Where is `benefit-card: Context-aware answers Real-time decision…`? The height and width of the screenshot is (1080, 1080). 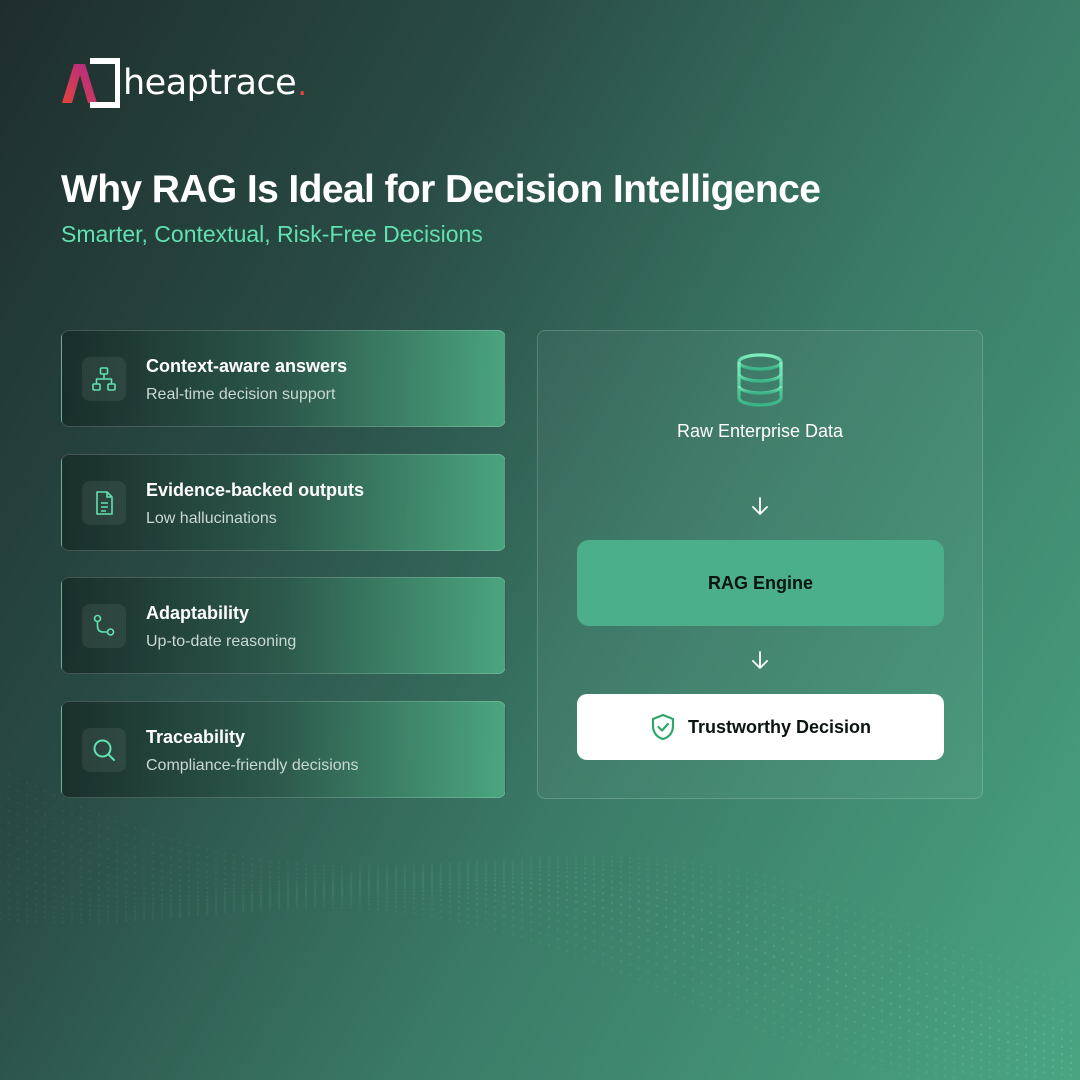
benefit-card: Context-aware answers Real-time decision… is located at coordinates (283, 378).